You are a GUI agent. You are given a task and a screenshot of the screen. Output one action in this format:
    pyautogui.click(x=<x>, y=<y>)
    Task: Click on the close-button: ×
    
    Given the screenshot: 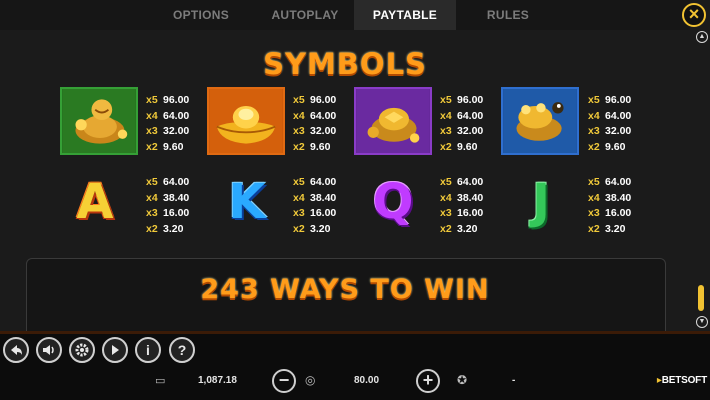 What is the action you would take?
    pyautogui.click(x=694, y=15)
    